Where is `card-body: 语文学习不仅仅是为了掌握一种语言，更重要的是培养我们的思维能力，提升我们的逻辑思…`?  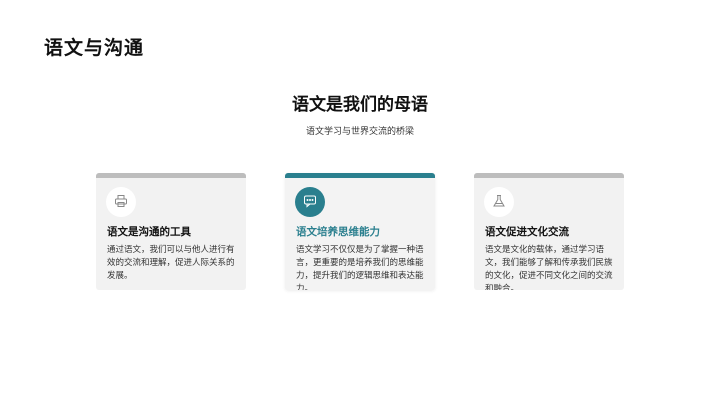 card-body: 语文学习不仅仅是为了掌握一种语言，更重要的是培养我们的思维能力，提升我们的逻辑思… is located at coordinates (360, 267).